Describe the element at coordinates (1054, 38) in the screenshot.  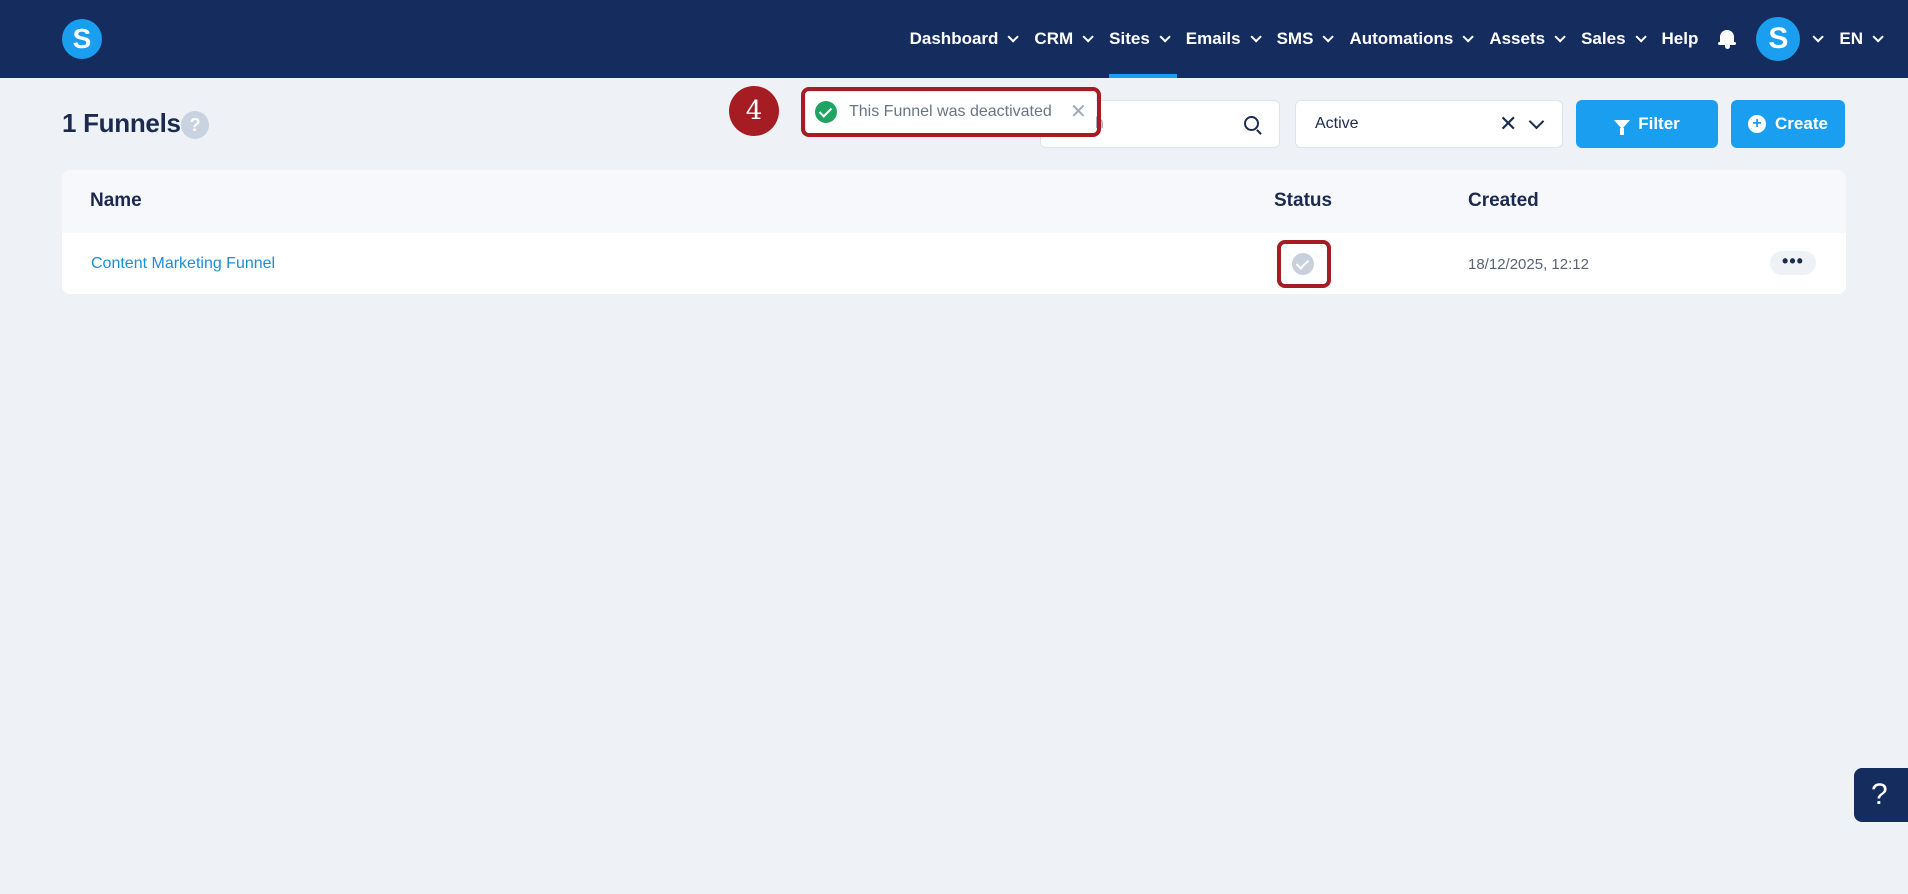
I see `nav-item-label: CRM` at that location.